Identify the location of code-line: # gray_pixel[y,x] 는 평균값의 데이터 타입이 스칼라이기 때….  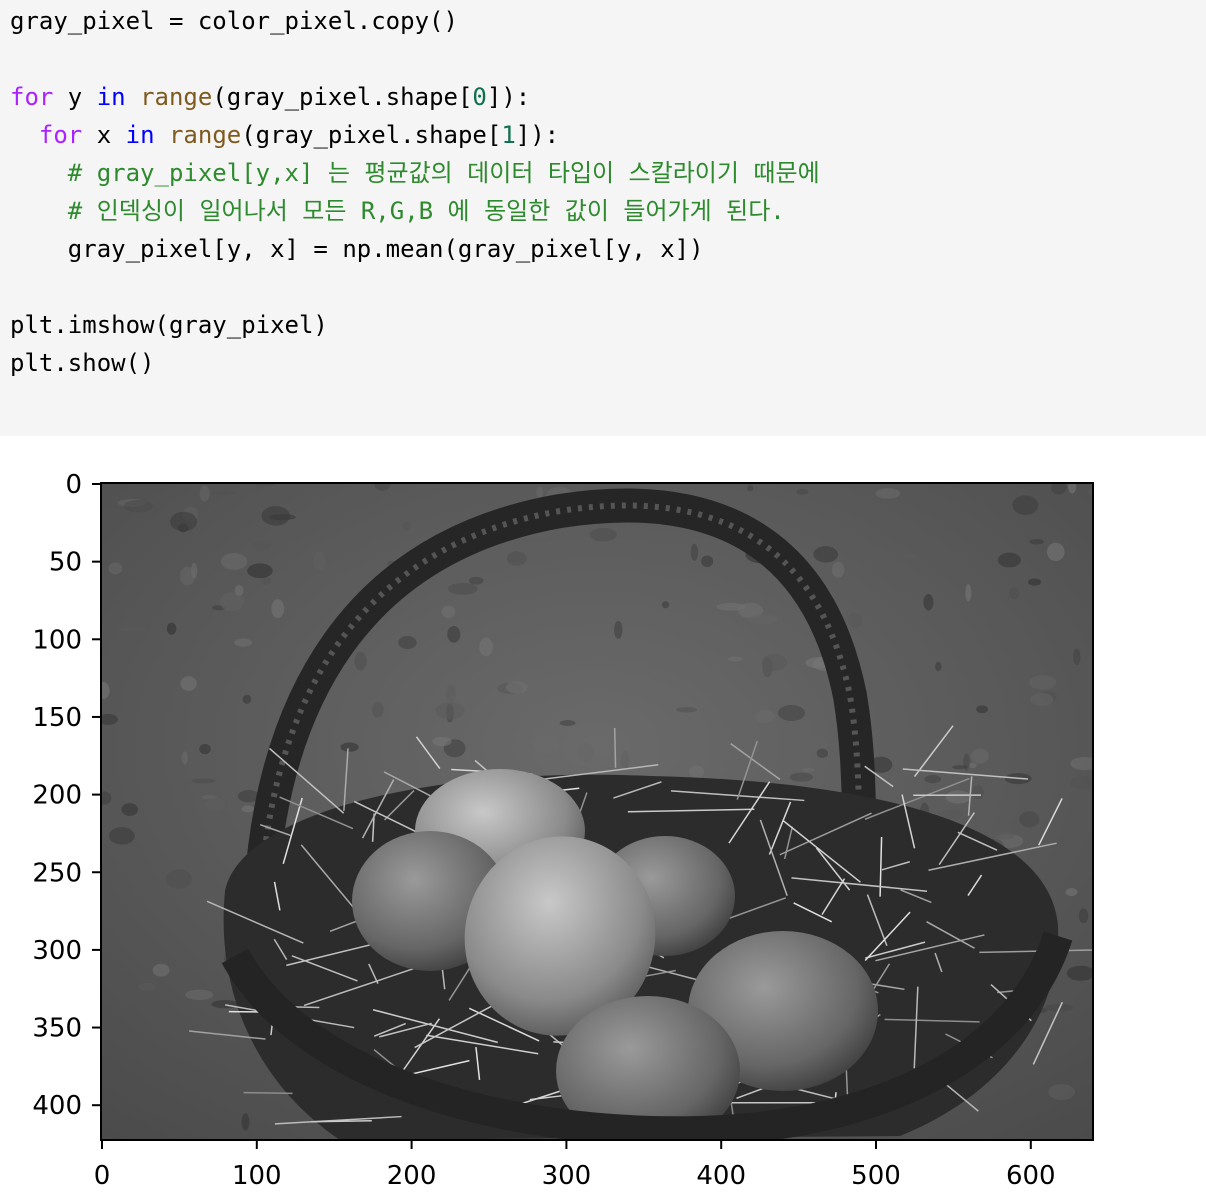
(415, 173).